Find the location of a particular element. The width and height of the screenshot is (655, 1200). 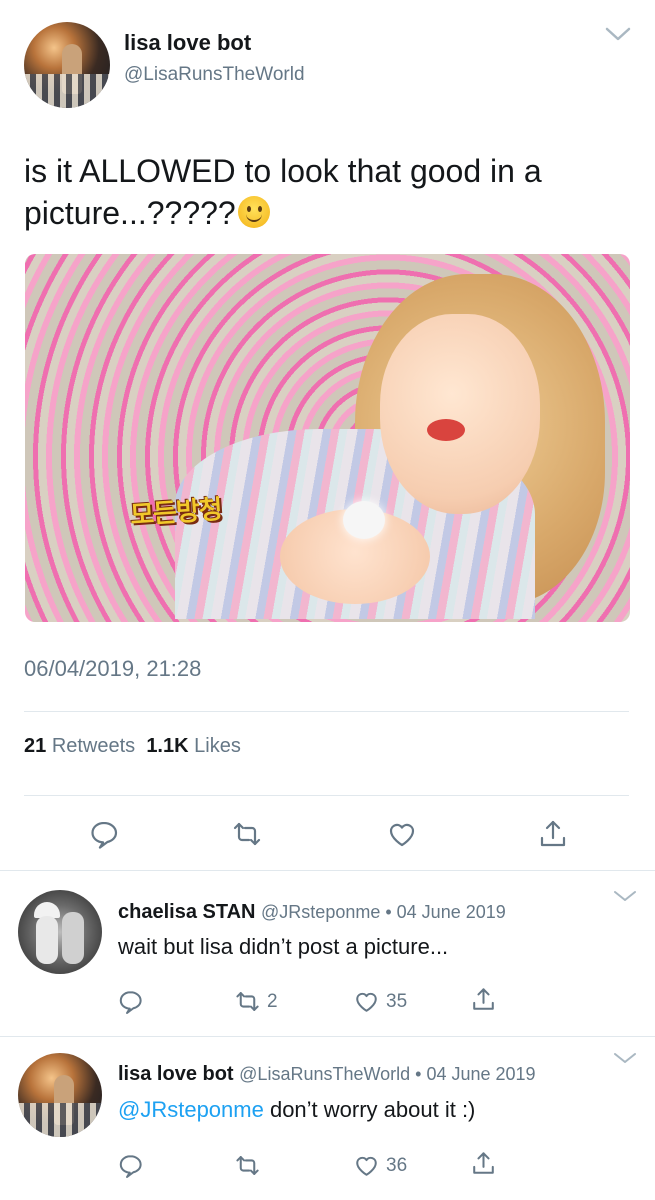

reply-header: chaelisa STAN @JRsteponme • 04 June 2019 is located at coordinates (312, 912).